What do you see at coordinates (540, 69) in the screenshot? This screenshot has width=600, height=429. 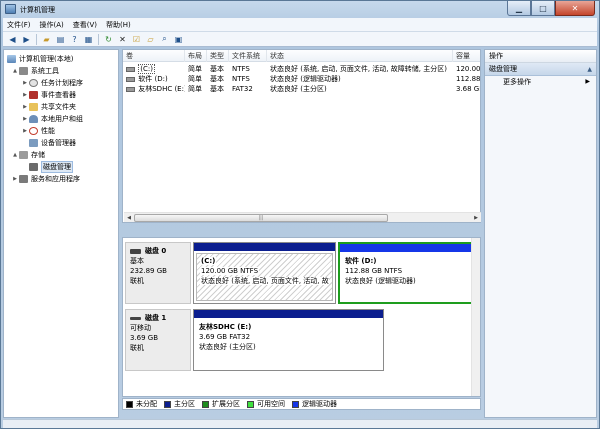 I see `actions-section-disk-management: 磁盘管理 ▲` at bounding box center [540, 69].